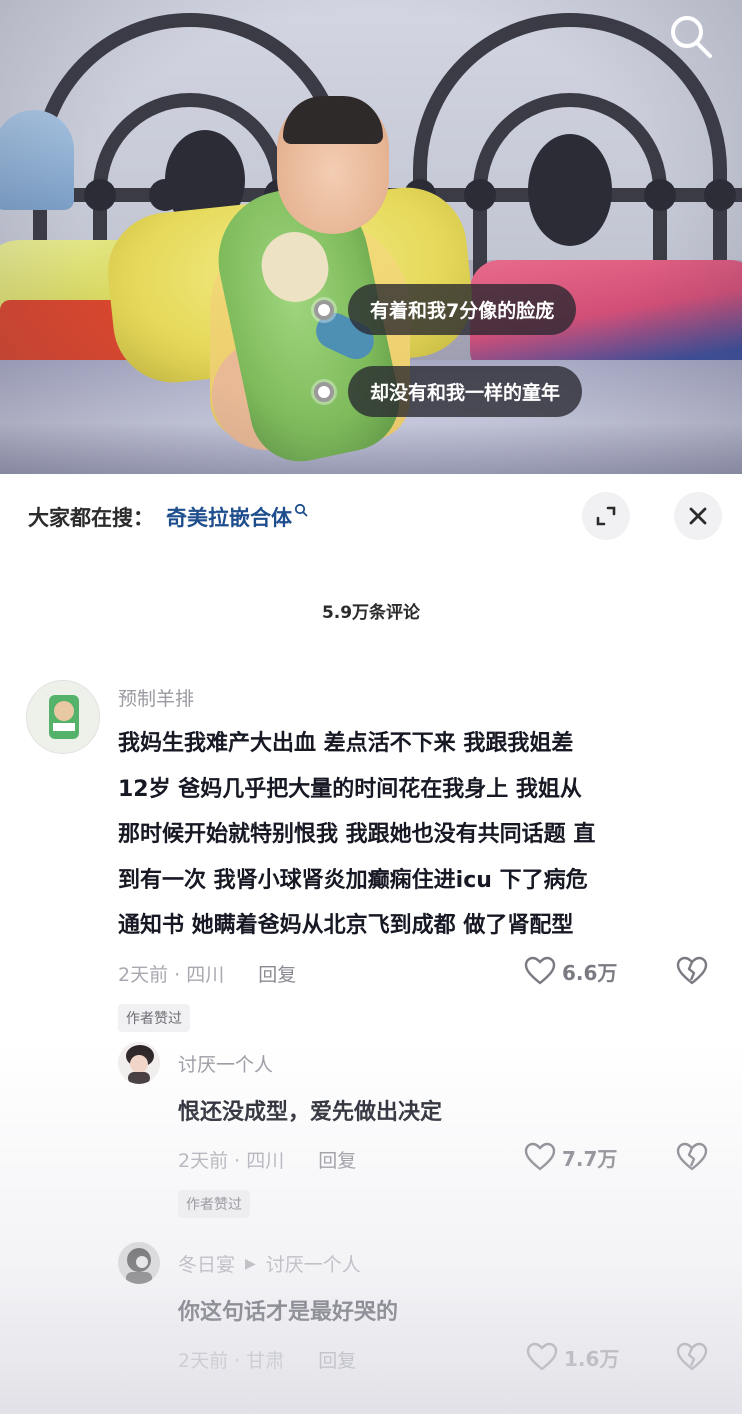 This screenshot has height=1414, width=742. What do you see at coordinates (229, 517) in the screenshot?
I see `trending-keyword: 奇美拉嵌合体` at bounding box center [229, 517].